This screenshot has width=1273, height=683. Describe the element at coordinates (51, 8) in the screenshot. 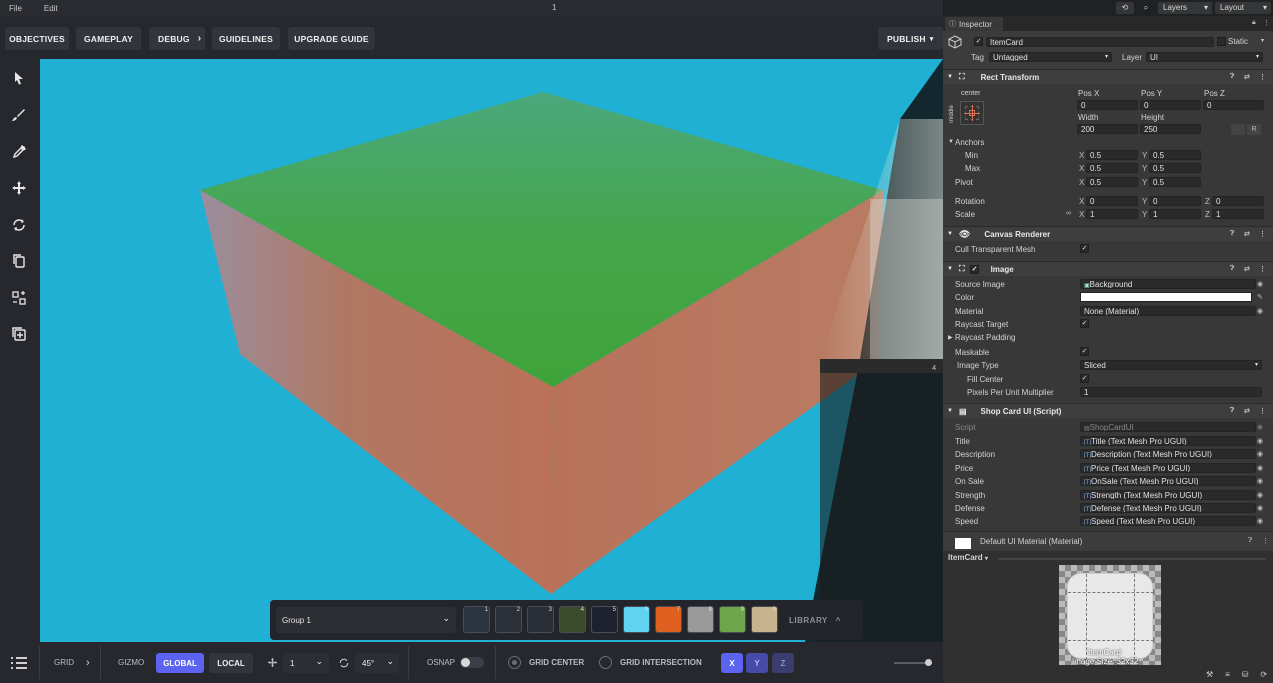

I see `menu-edit: Edit` at that location.